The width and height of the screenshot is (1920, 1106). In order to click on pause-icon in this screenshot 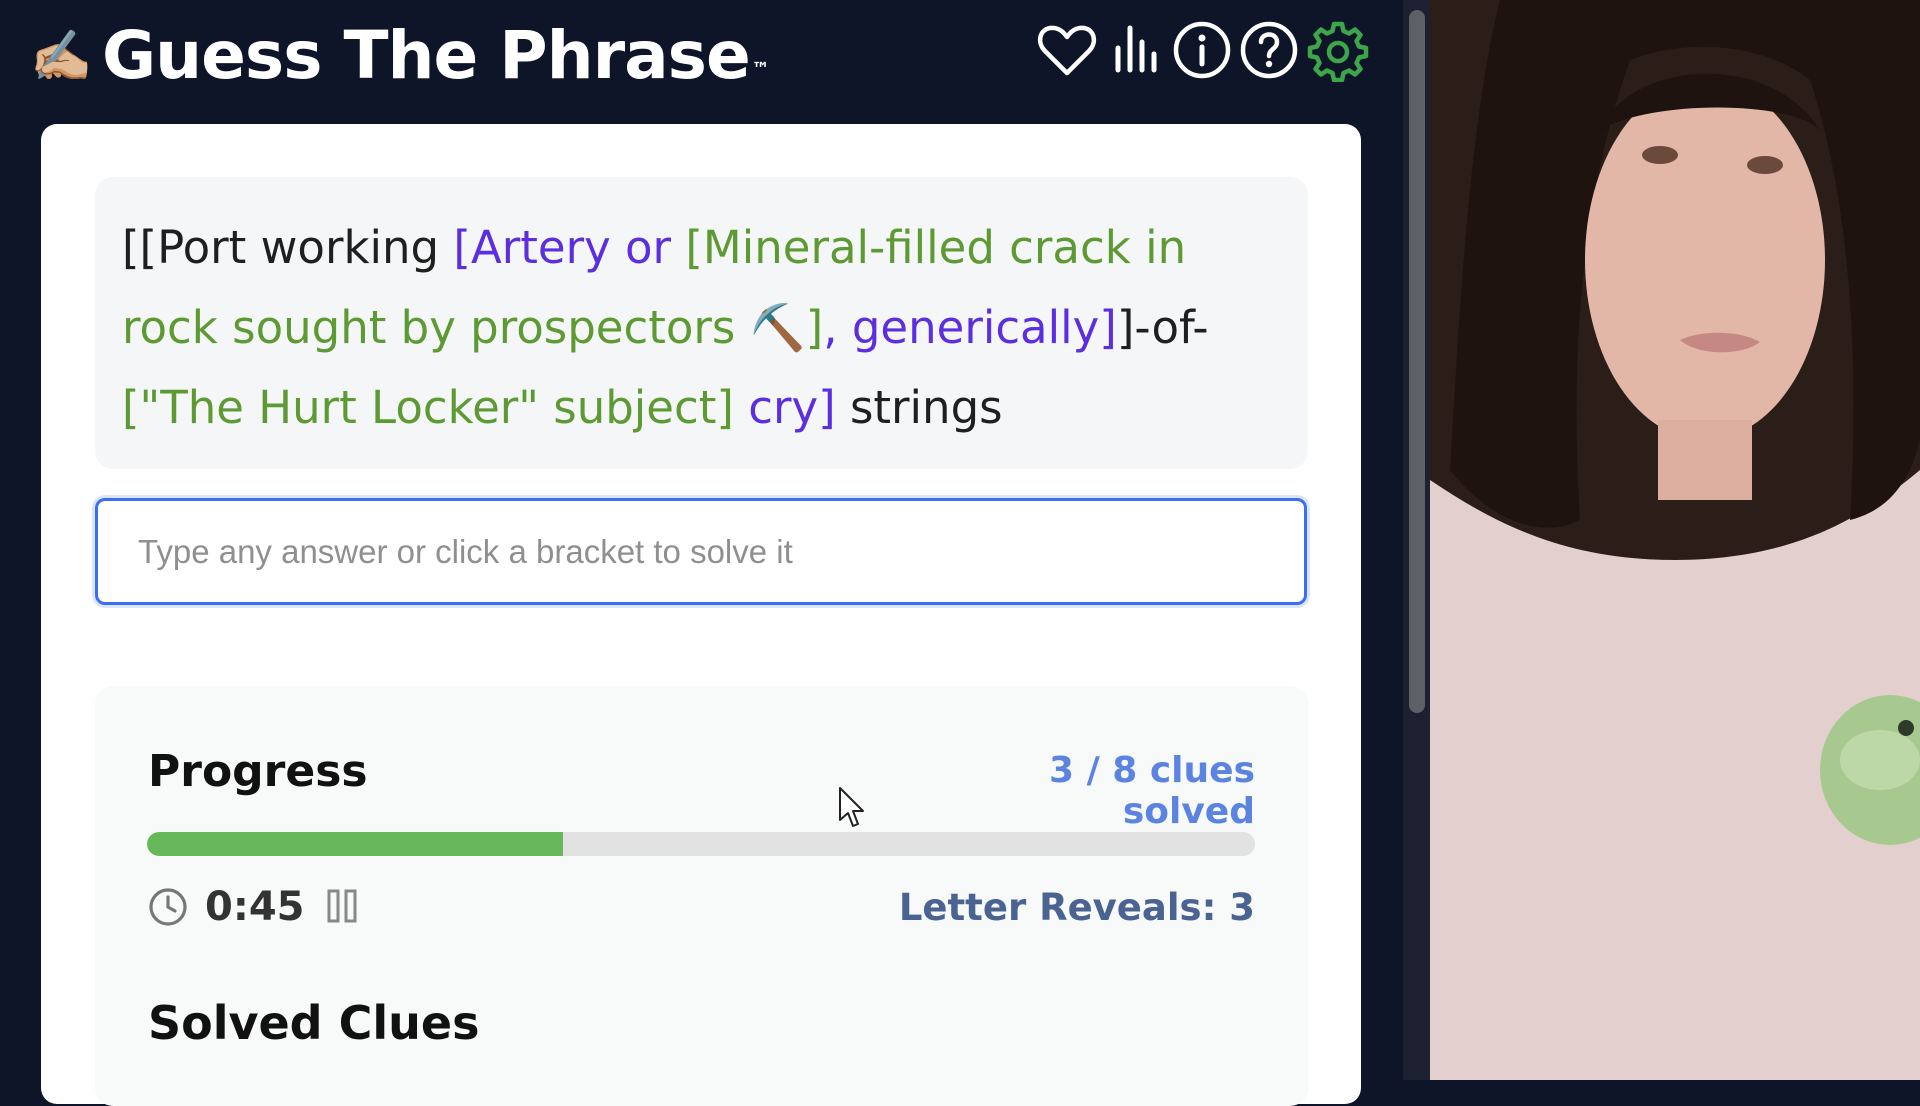, I will do `click(342, 906)`.